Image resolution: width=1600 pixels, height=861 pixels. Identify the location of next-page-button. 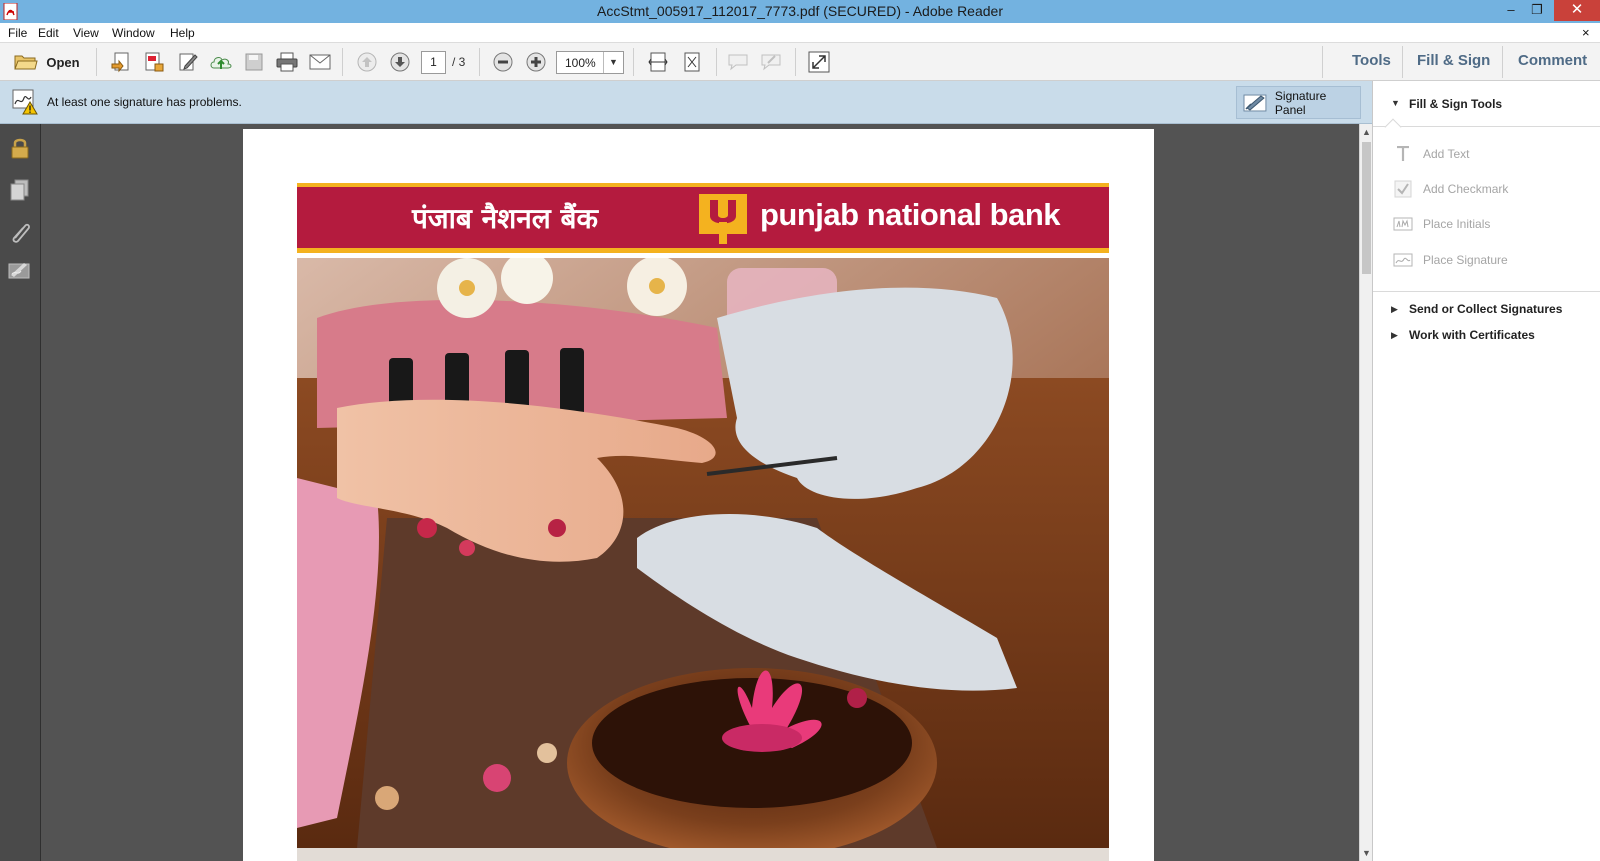
(400, 62).